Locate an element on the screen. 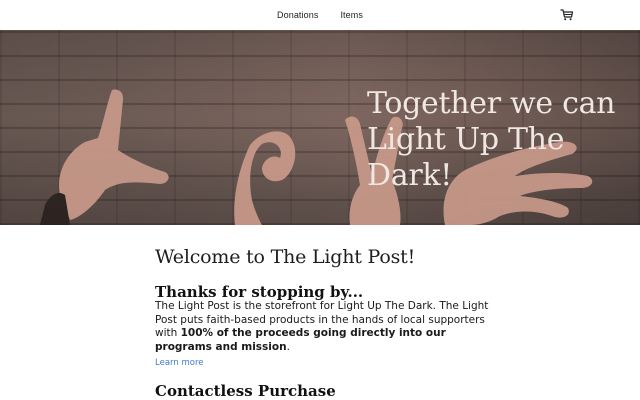 The width and height of the screenshot is (640, 400). nav-link-items: Items is located at coordinates (351, 15).